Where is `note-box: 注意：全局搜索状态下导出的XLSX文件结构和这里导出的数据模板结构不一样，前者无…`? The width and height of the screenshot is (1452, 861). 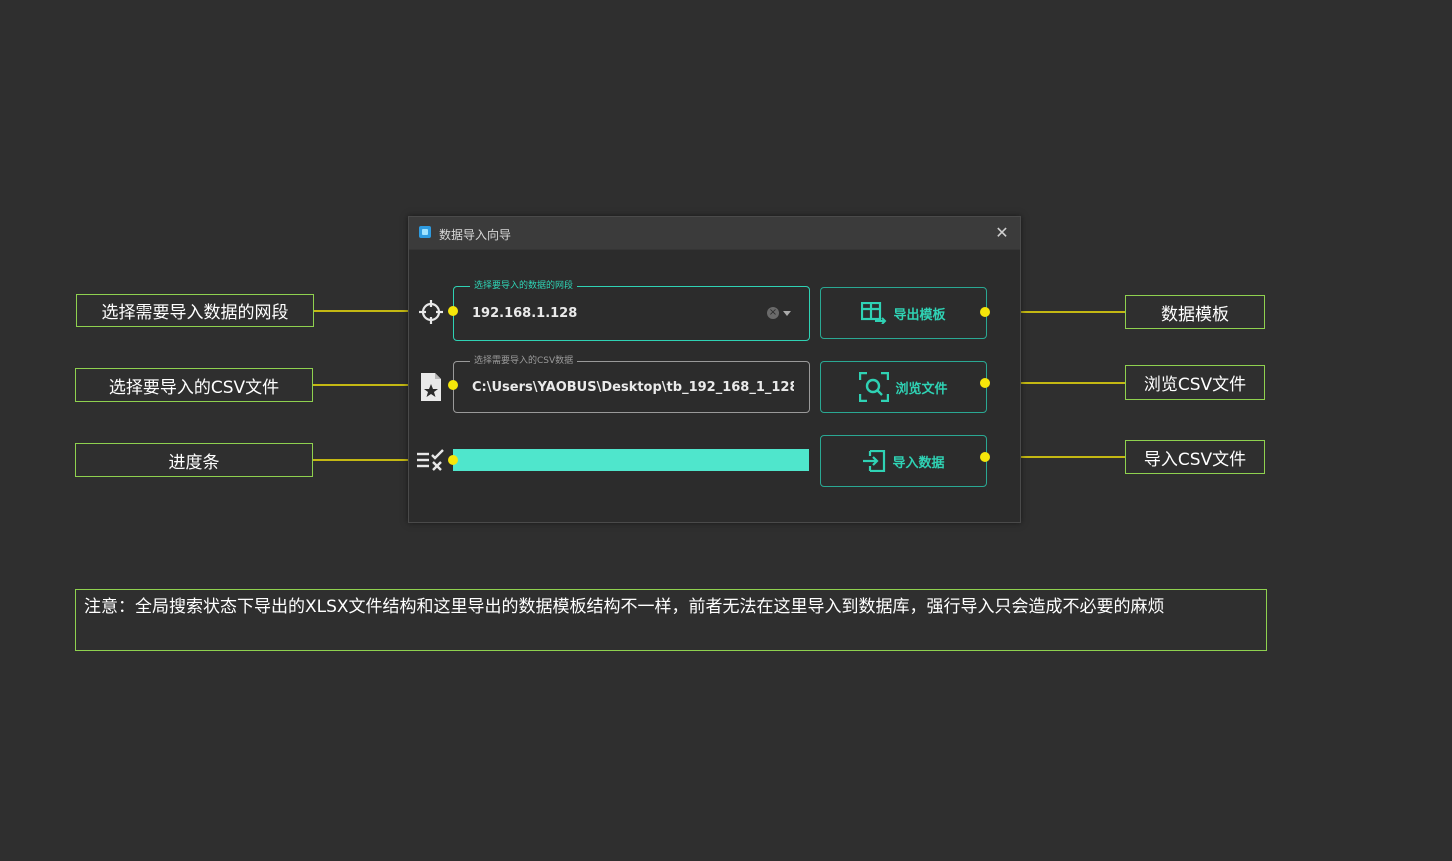 note-box: 注意：全局搜索状态下导出的XLSX文件结构和这里导出的数据模板结构不一样，前者无… is located at coordinates (671, 620).